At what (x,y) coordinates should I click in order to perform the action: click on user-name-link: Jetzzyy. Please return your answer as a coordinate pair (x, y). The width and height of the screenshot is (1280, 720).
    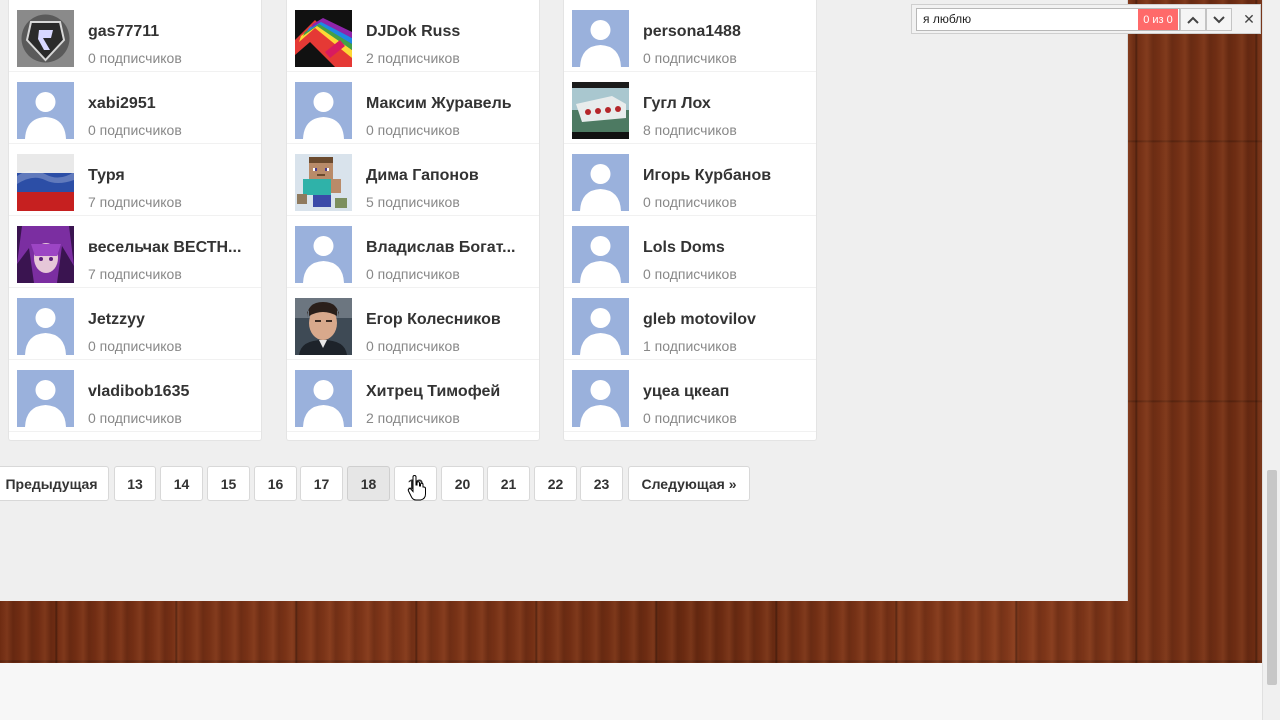
    Looking at the image, I should click on (171, 320).